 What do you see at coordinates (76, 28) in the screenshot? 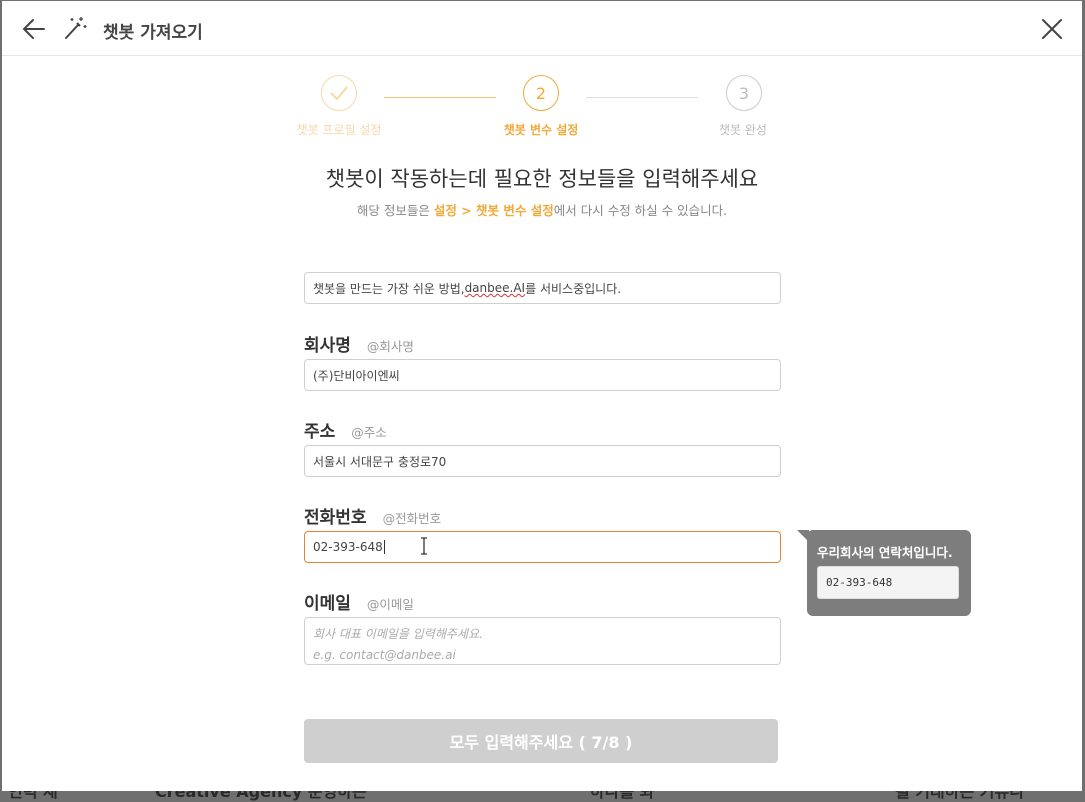
I see `magic-wand-icon` at bounding box center [76, 28].